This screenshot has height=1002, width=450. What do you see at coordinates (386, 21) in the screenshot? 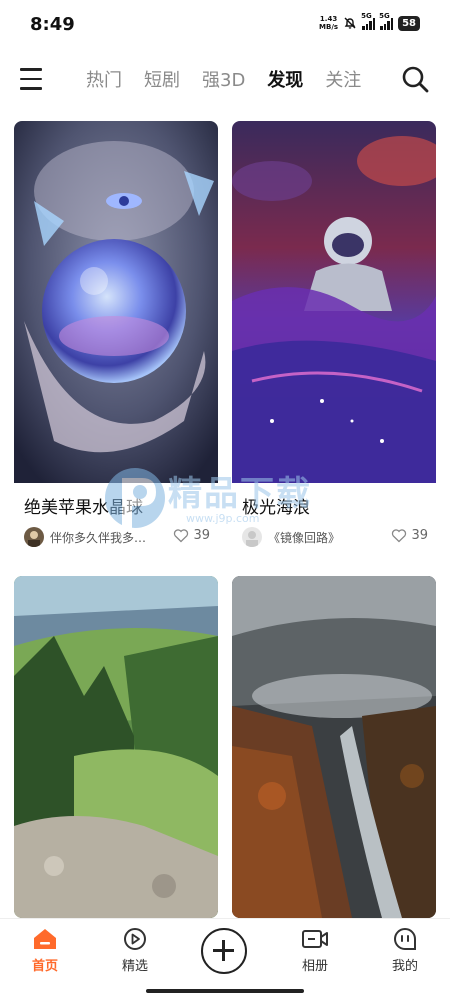
I see `signal-icon-sim2: 5G` at bounding box center [386, 21].